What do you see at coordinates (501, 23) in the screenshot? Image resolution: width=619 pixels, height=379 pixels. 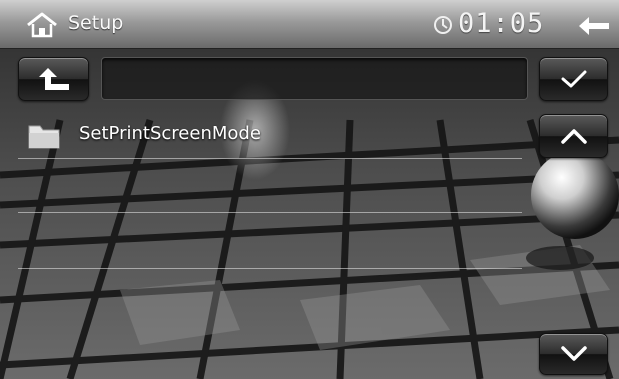 I see `clock-time: 01:05` at bounding box center [501, 23].